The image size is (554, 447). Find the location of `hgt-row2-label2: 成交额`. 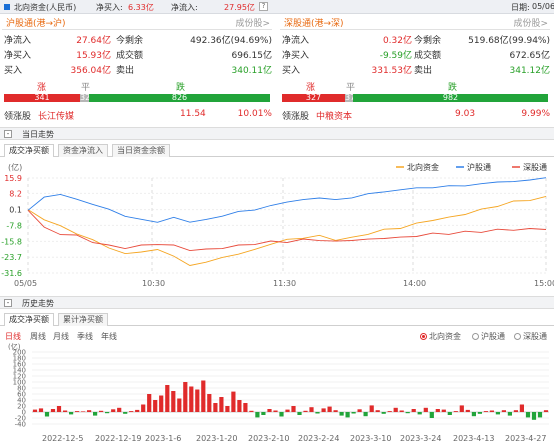

hgt-row2-label2: 成交额 is located at coordinates (130, 56).